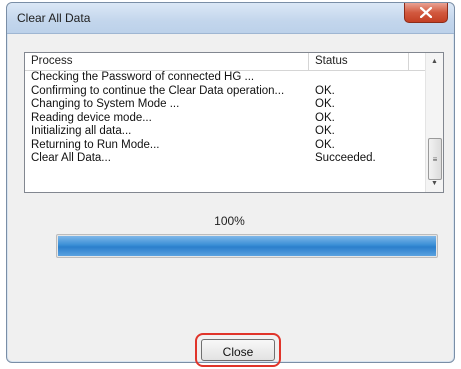 The height and width of the screenshot is (369, 461). I want to click on scroll-down-arrow-icon: ▼, so click(434, 183).